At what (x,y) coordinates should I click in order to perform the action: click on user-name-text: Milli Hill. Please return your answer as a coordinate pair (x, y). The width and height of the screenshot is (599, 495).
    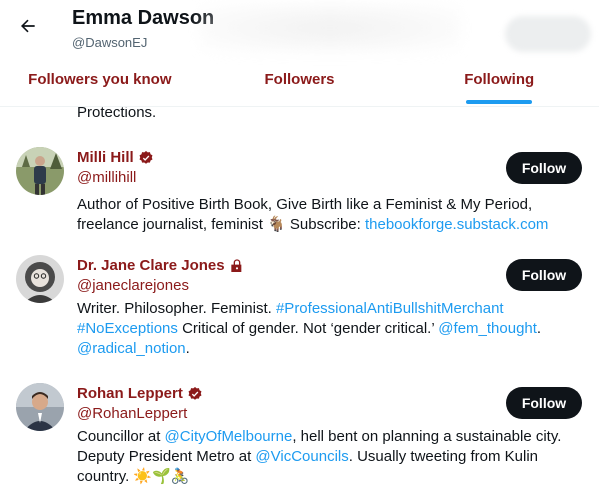
    Looking at the image, I should click on (105, 157).